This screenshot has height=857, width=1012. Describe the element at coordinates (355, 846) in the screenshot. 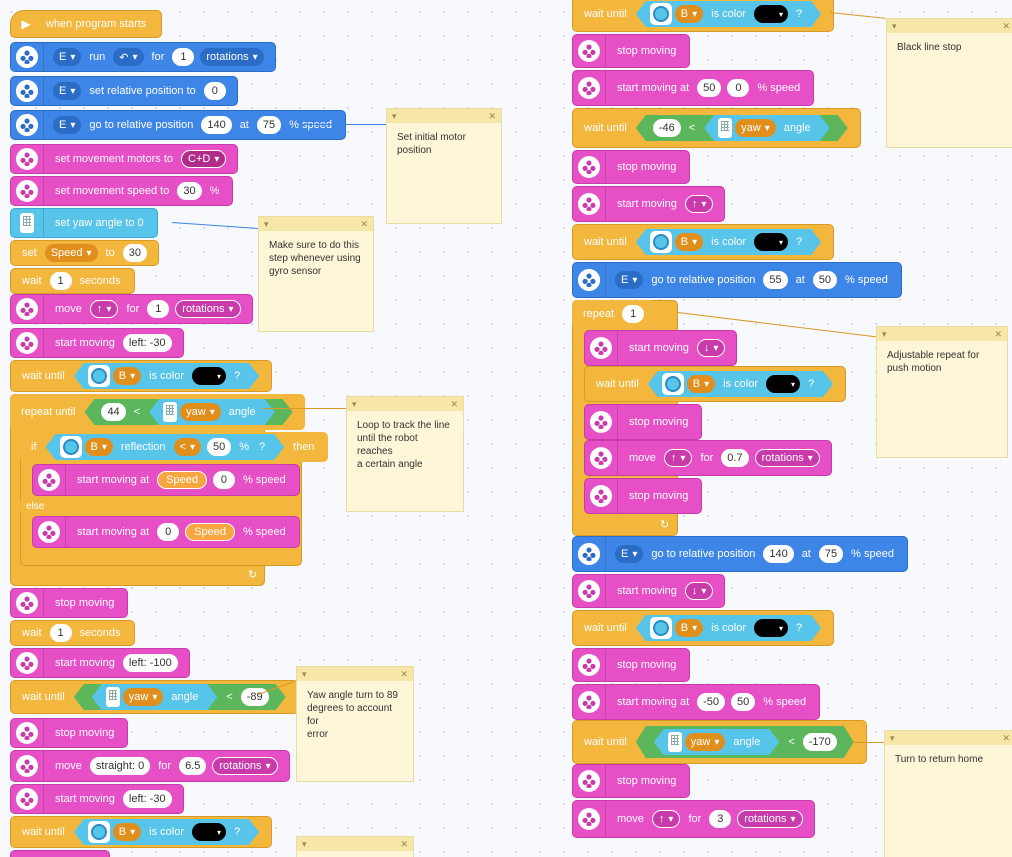

I see `comment-note: ▾ ✕` at that location.